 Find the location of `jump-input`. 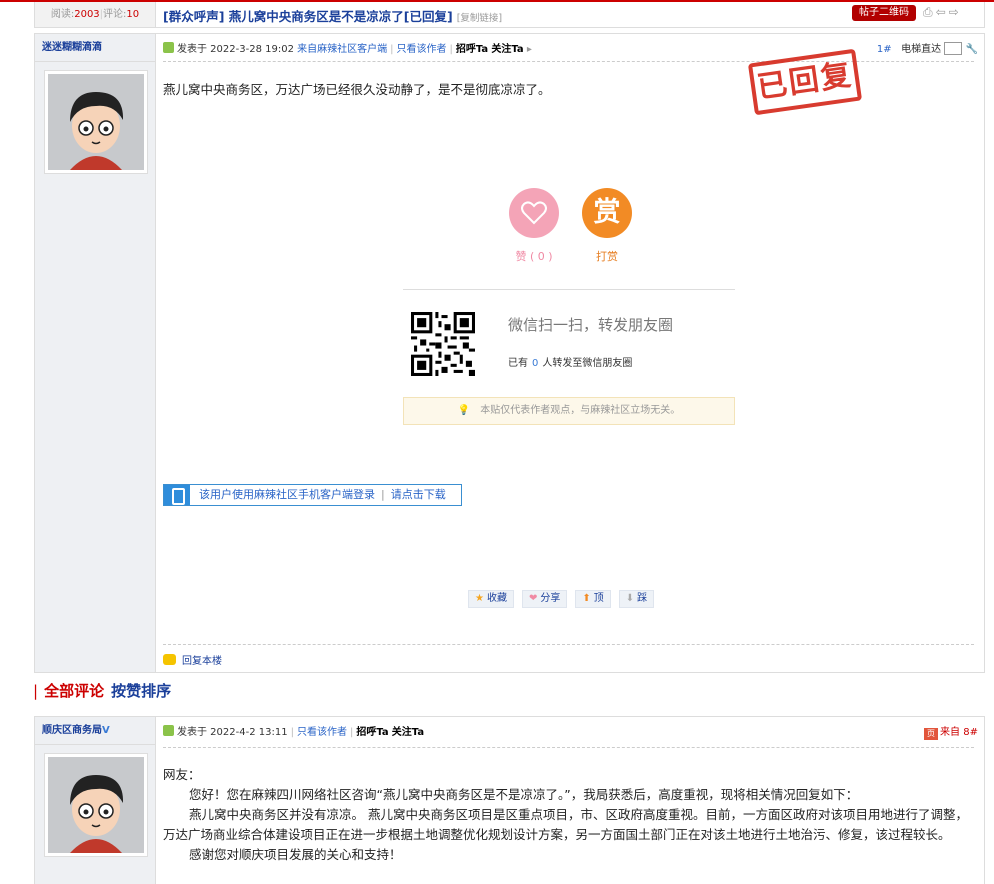

jump-input is located at coordinates (953, 48).